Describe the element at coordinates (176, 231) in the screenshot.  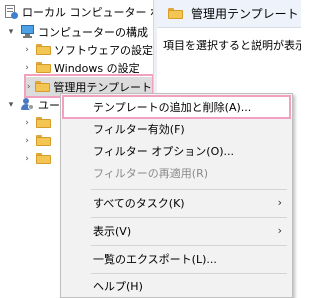
I see `menu-item-view: 表示(V) ›` at that location.